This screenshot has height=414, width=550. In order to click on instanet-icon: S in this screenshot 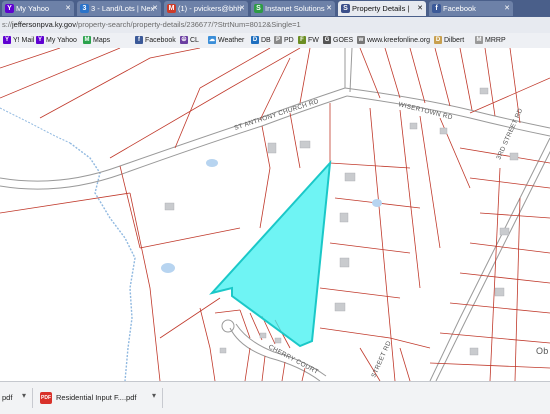, I will do `click(258, 8)`.